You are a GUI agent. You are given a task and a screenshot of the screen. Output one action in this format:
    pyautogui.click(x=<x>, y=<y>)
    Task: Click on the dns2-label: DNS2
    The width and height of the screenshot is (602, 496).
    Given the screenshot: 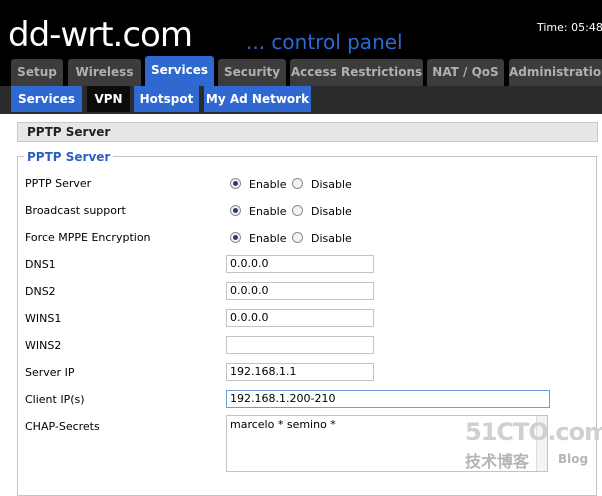 What is the action you would take?
    pyautogui.click(x=40, y=291)
    